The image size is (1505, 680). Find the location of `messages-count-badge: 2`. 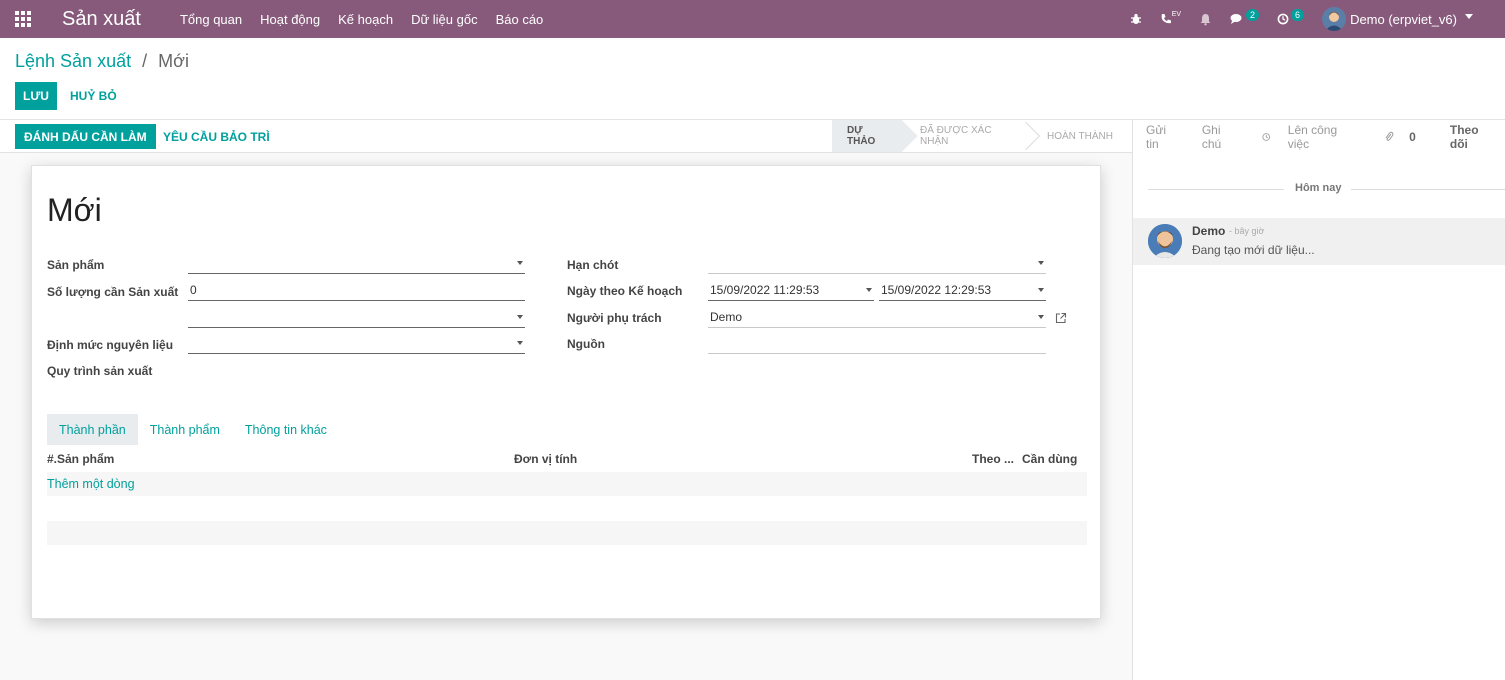

messages-count-badge: 2 is located at coordinates (1253, 15).